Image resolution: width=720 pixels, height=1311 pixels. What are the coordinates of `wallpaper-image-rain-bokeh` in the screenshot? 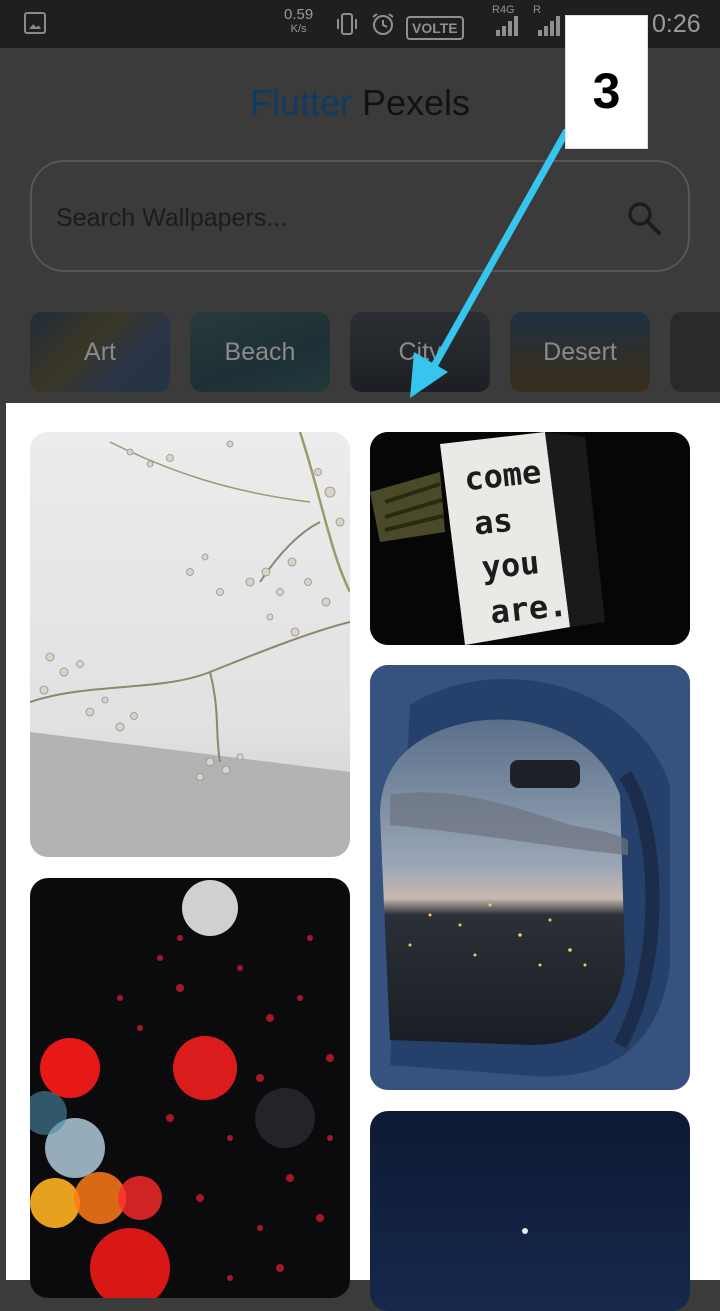 It's located at (190, 1088).